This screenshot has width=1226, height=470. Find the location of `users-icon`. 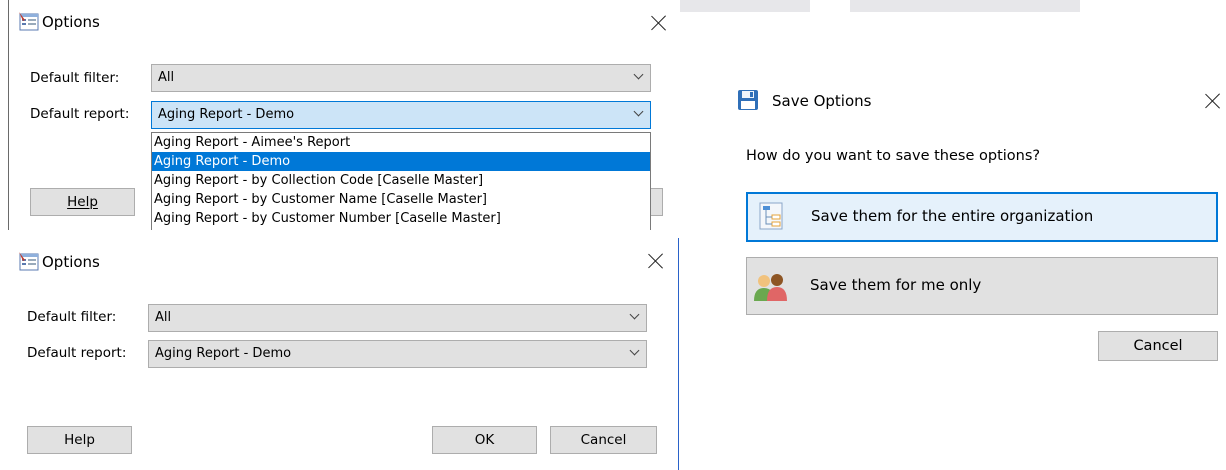

users-icon is located at coordinates (771, 289).